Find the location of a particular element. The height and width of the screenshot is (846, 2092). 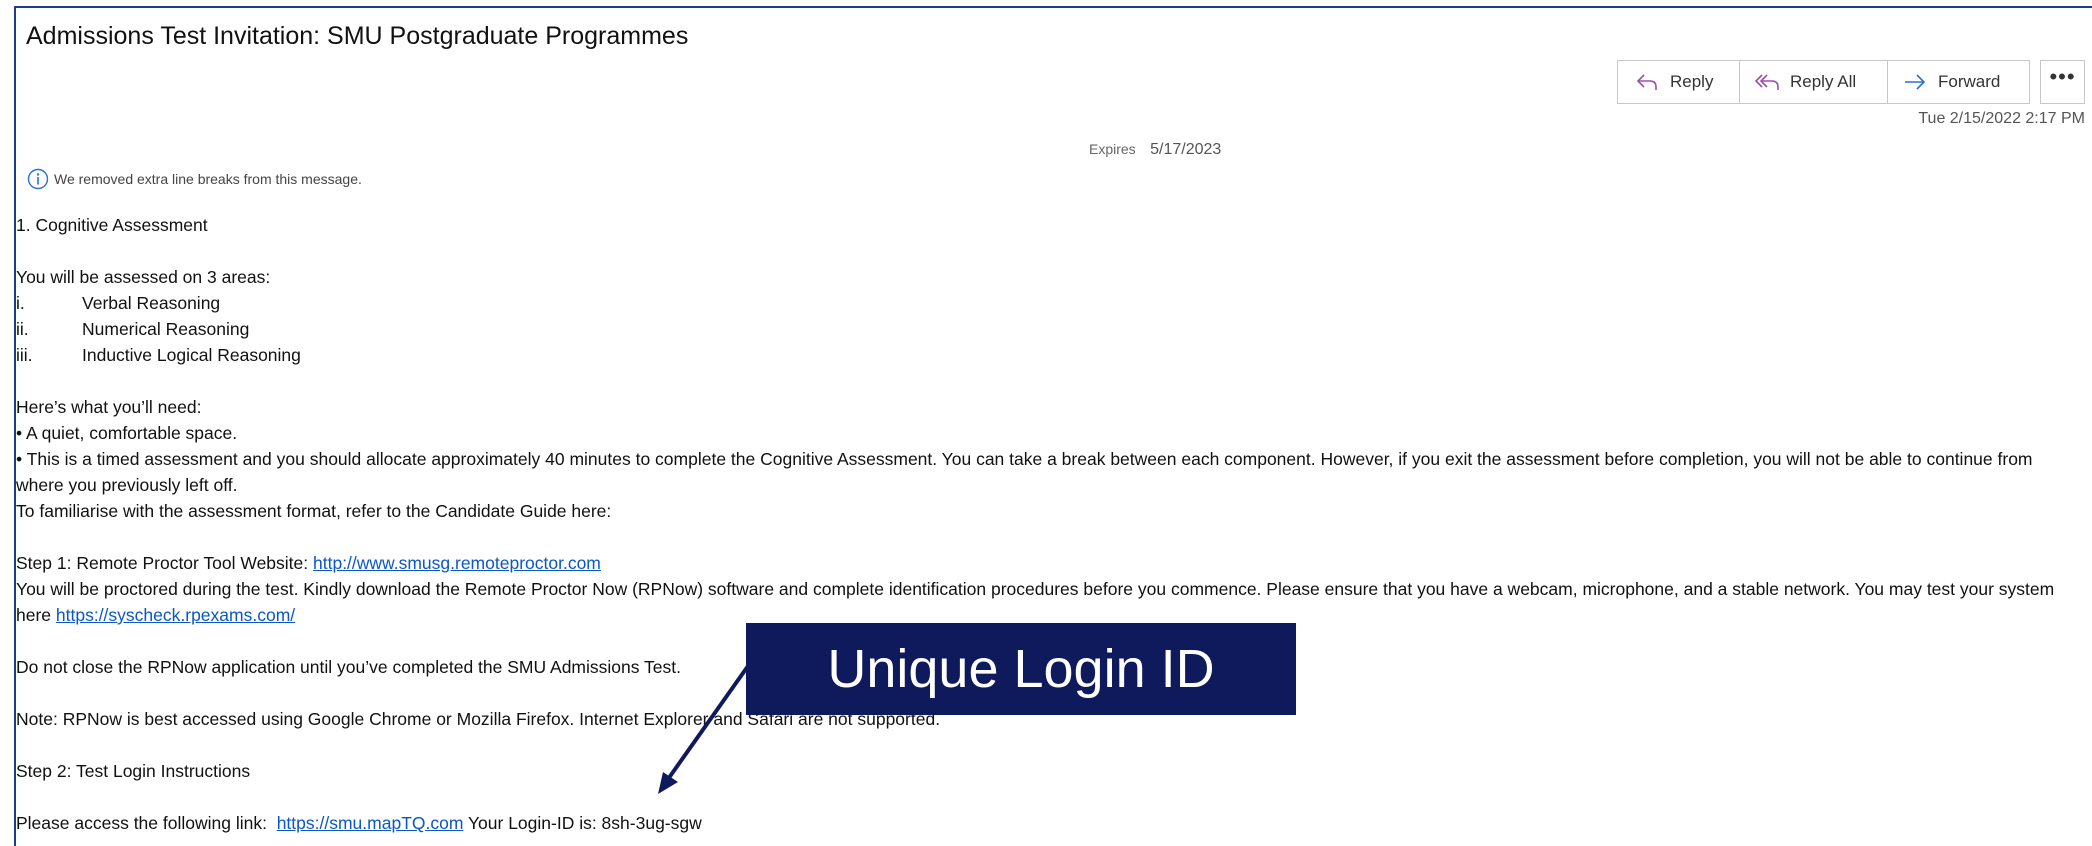

expires-info: Expires 5/17/2023 is located at coordinates (1155, 150).